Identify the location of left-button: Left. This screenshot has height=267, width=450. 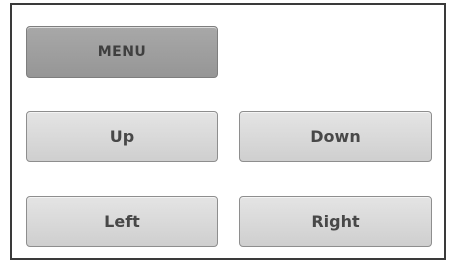
(122, 221).